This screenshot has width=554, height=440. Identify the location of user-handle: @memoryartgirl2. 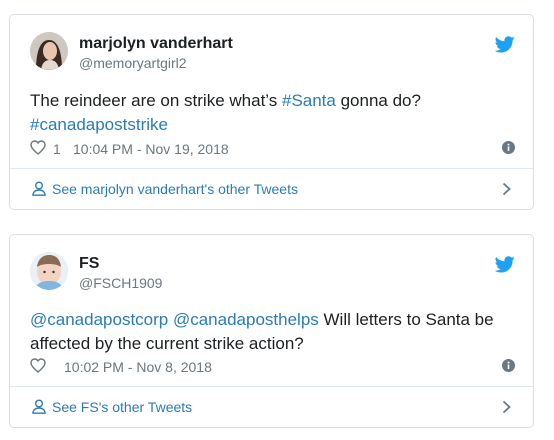
(156, 63).